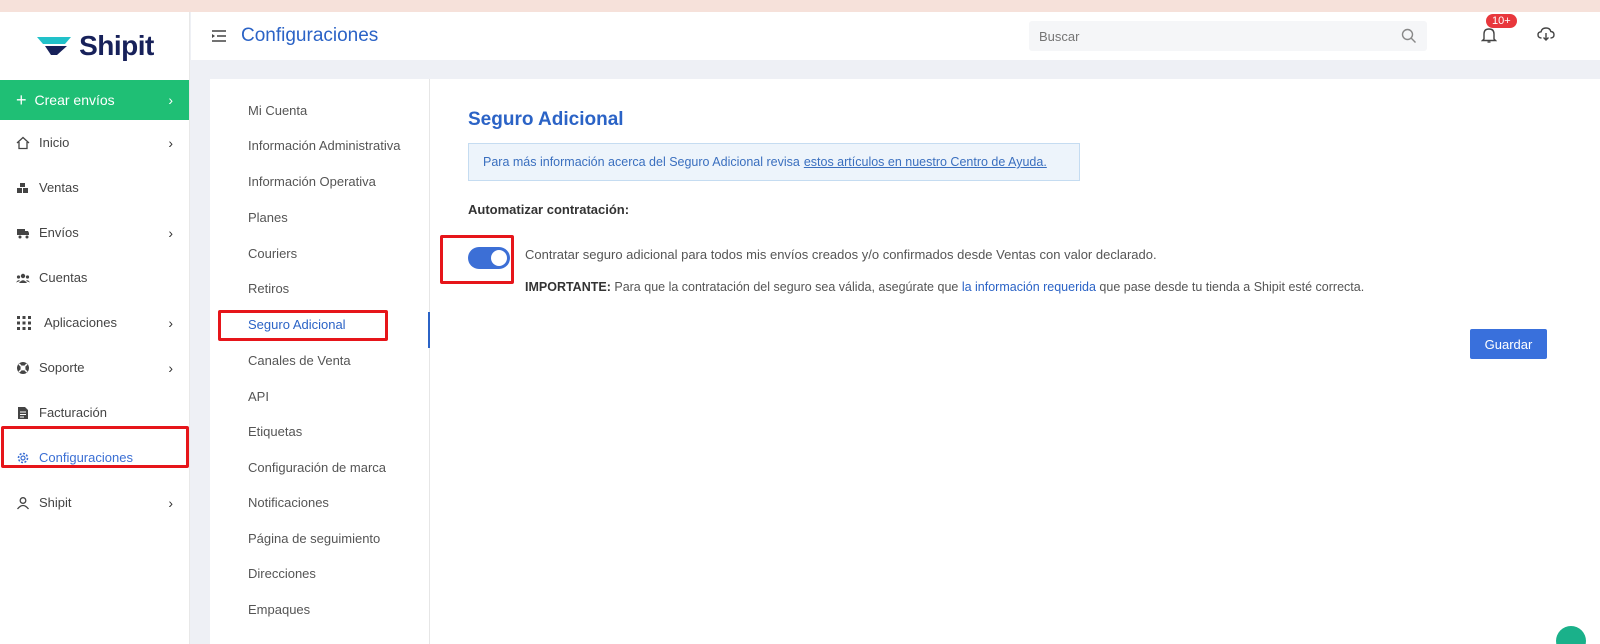 The image size is (1600, 644). I want to click on cloud-download-icon, so click(1546, 34).